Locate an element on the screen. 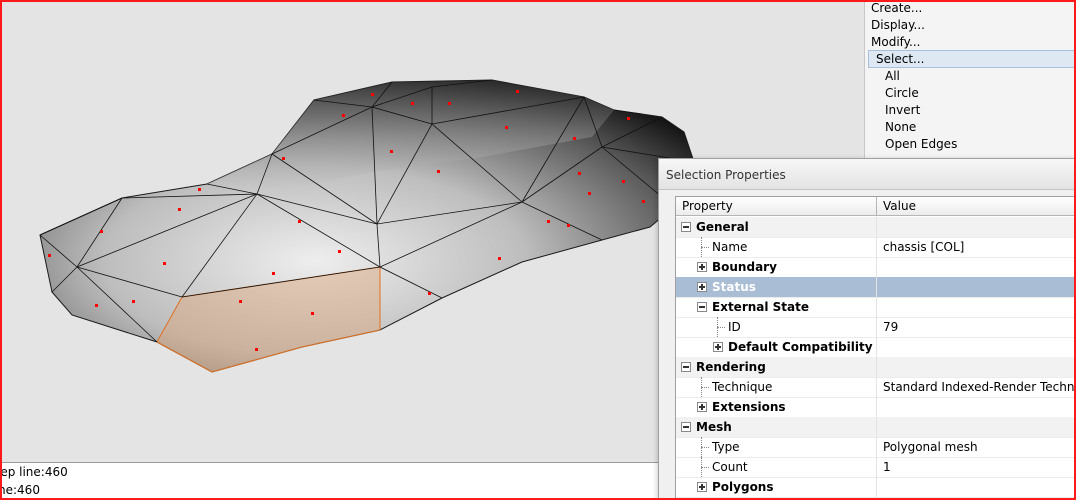 The height and width of the screenshot is (500, 1076). property-row-status: Status is located at coordinates (876, 287).